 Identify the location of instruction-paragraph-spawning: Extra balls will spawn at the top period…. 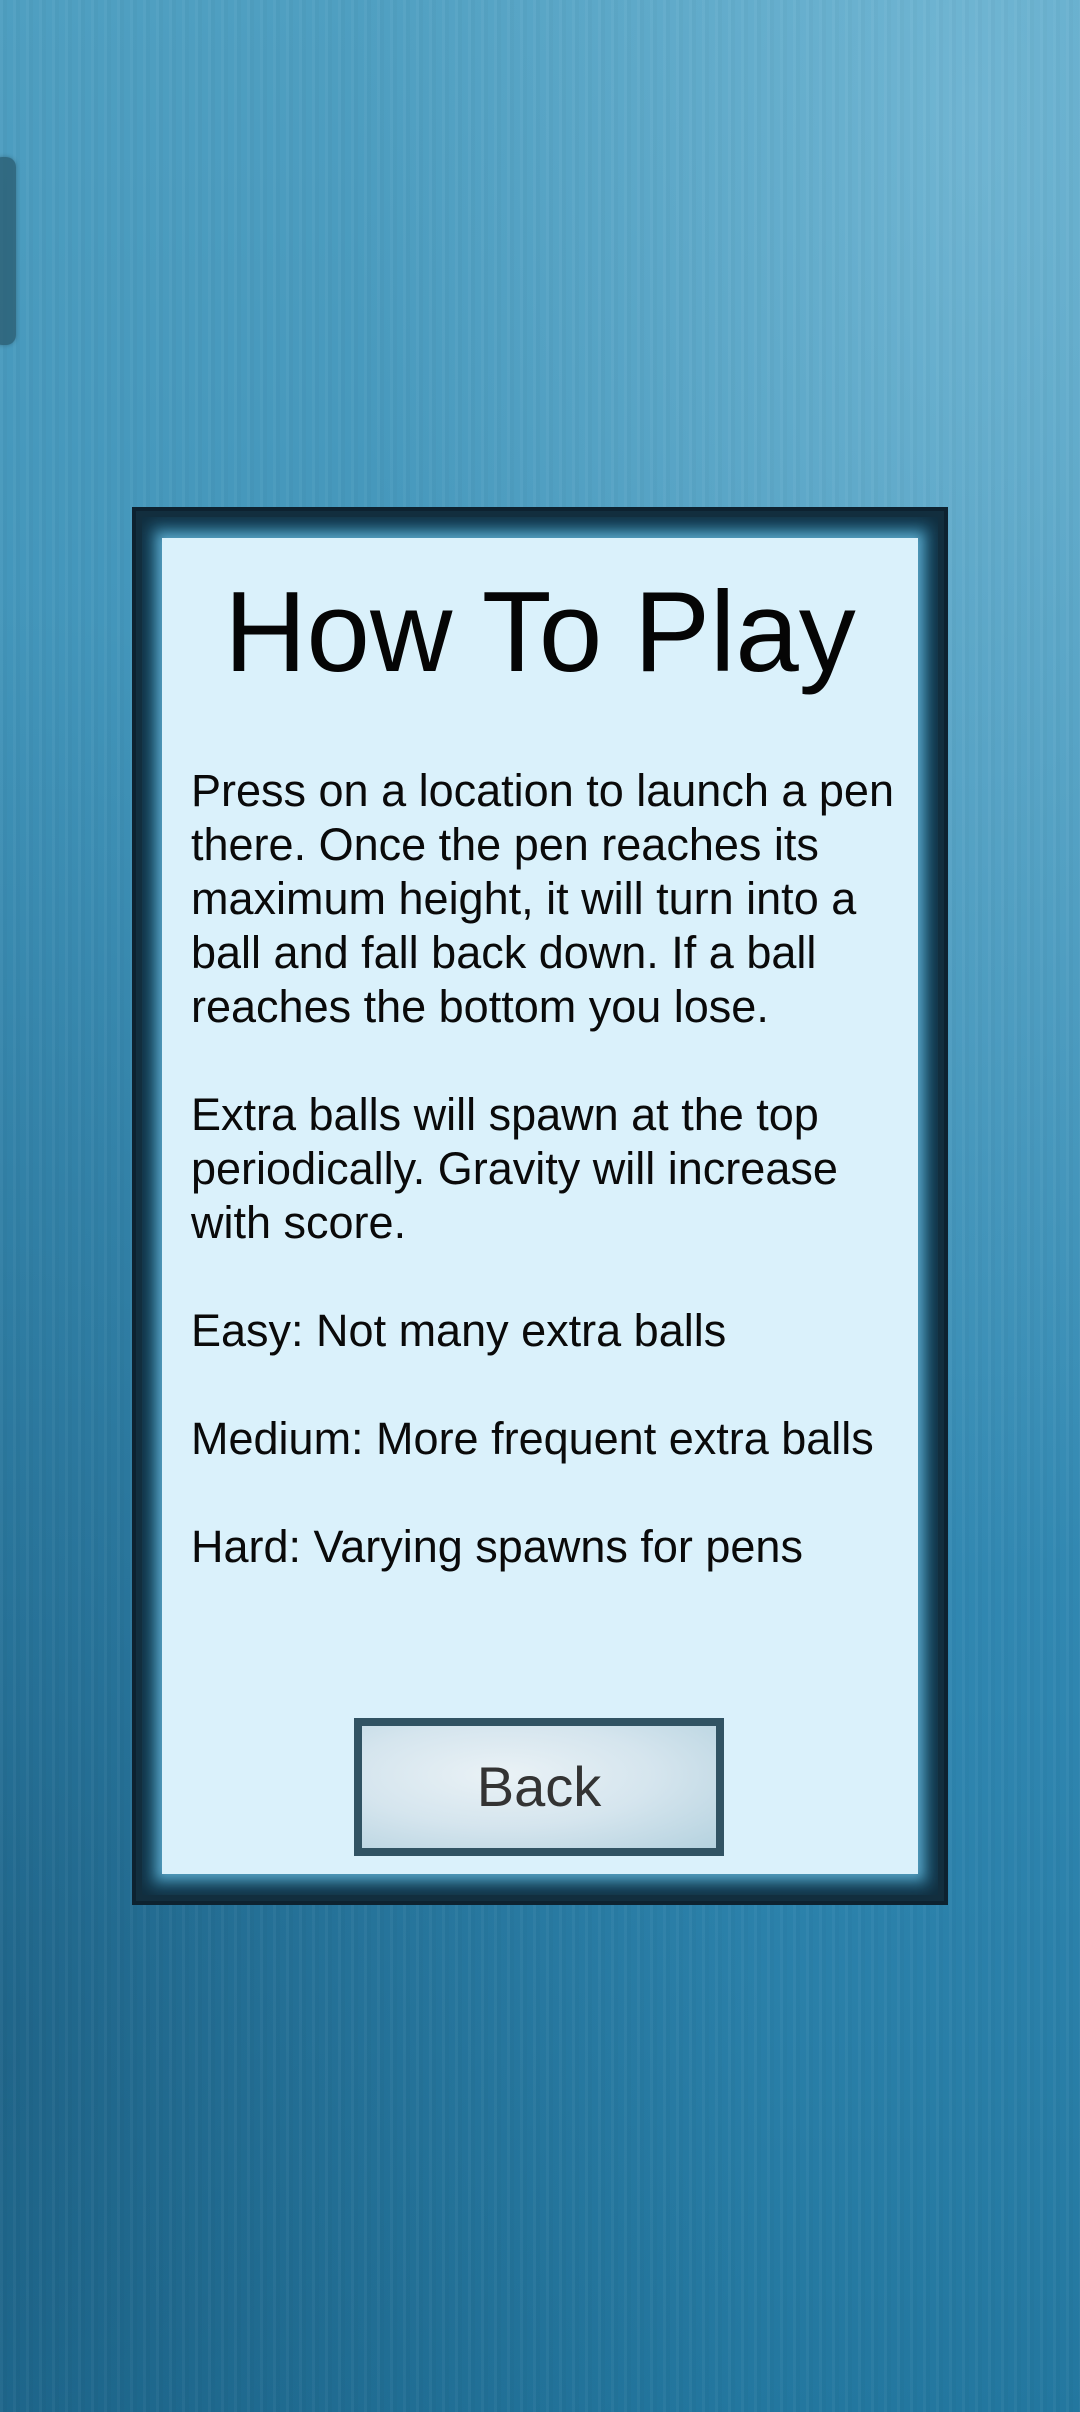
(514, 1168).